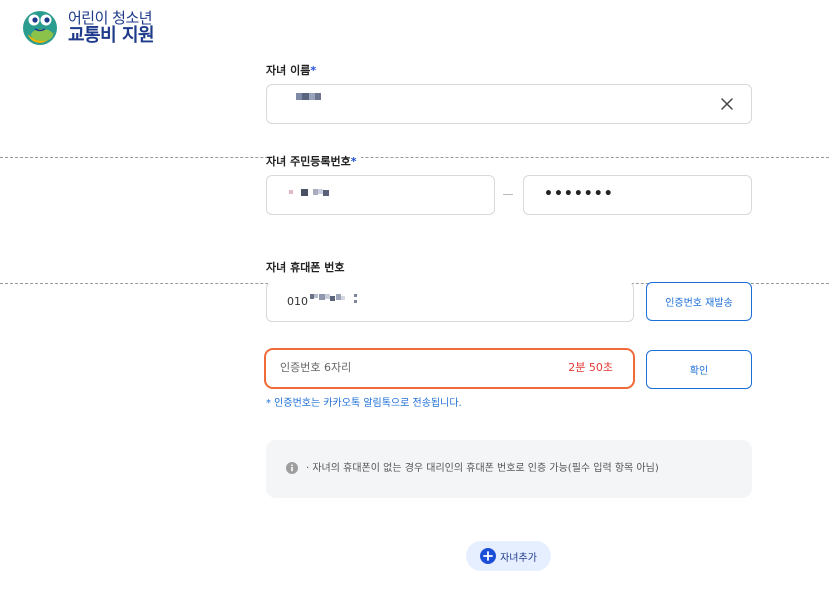 This screenshot has height=605, width=829. I want to click on add-child-button: 자녀추가, so click(508, 556).